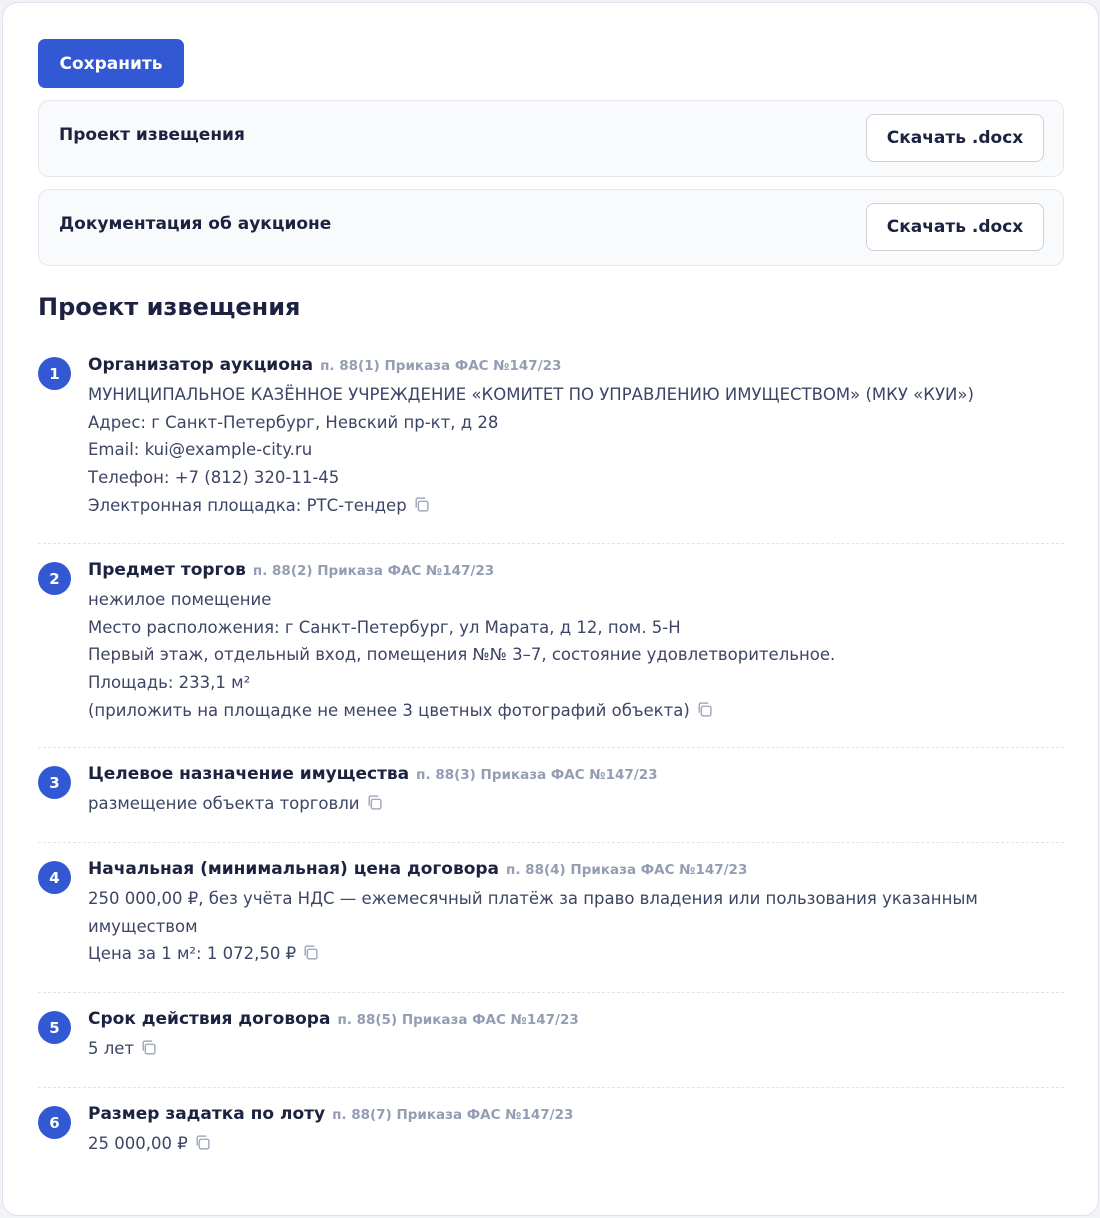  What do you see at coordinates (551, 138) in the screenshot?
I see `document-row-notice: Проект извещения Скачать .docx` at bounding box center [551, 138].